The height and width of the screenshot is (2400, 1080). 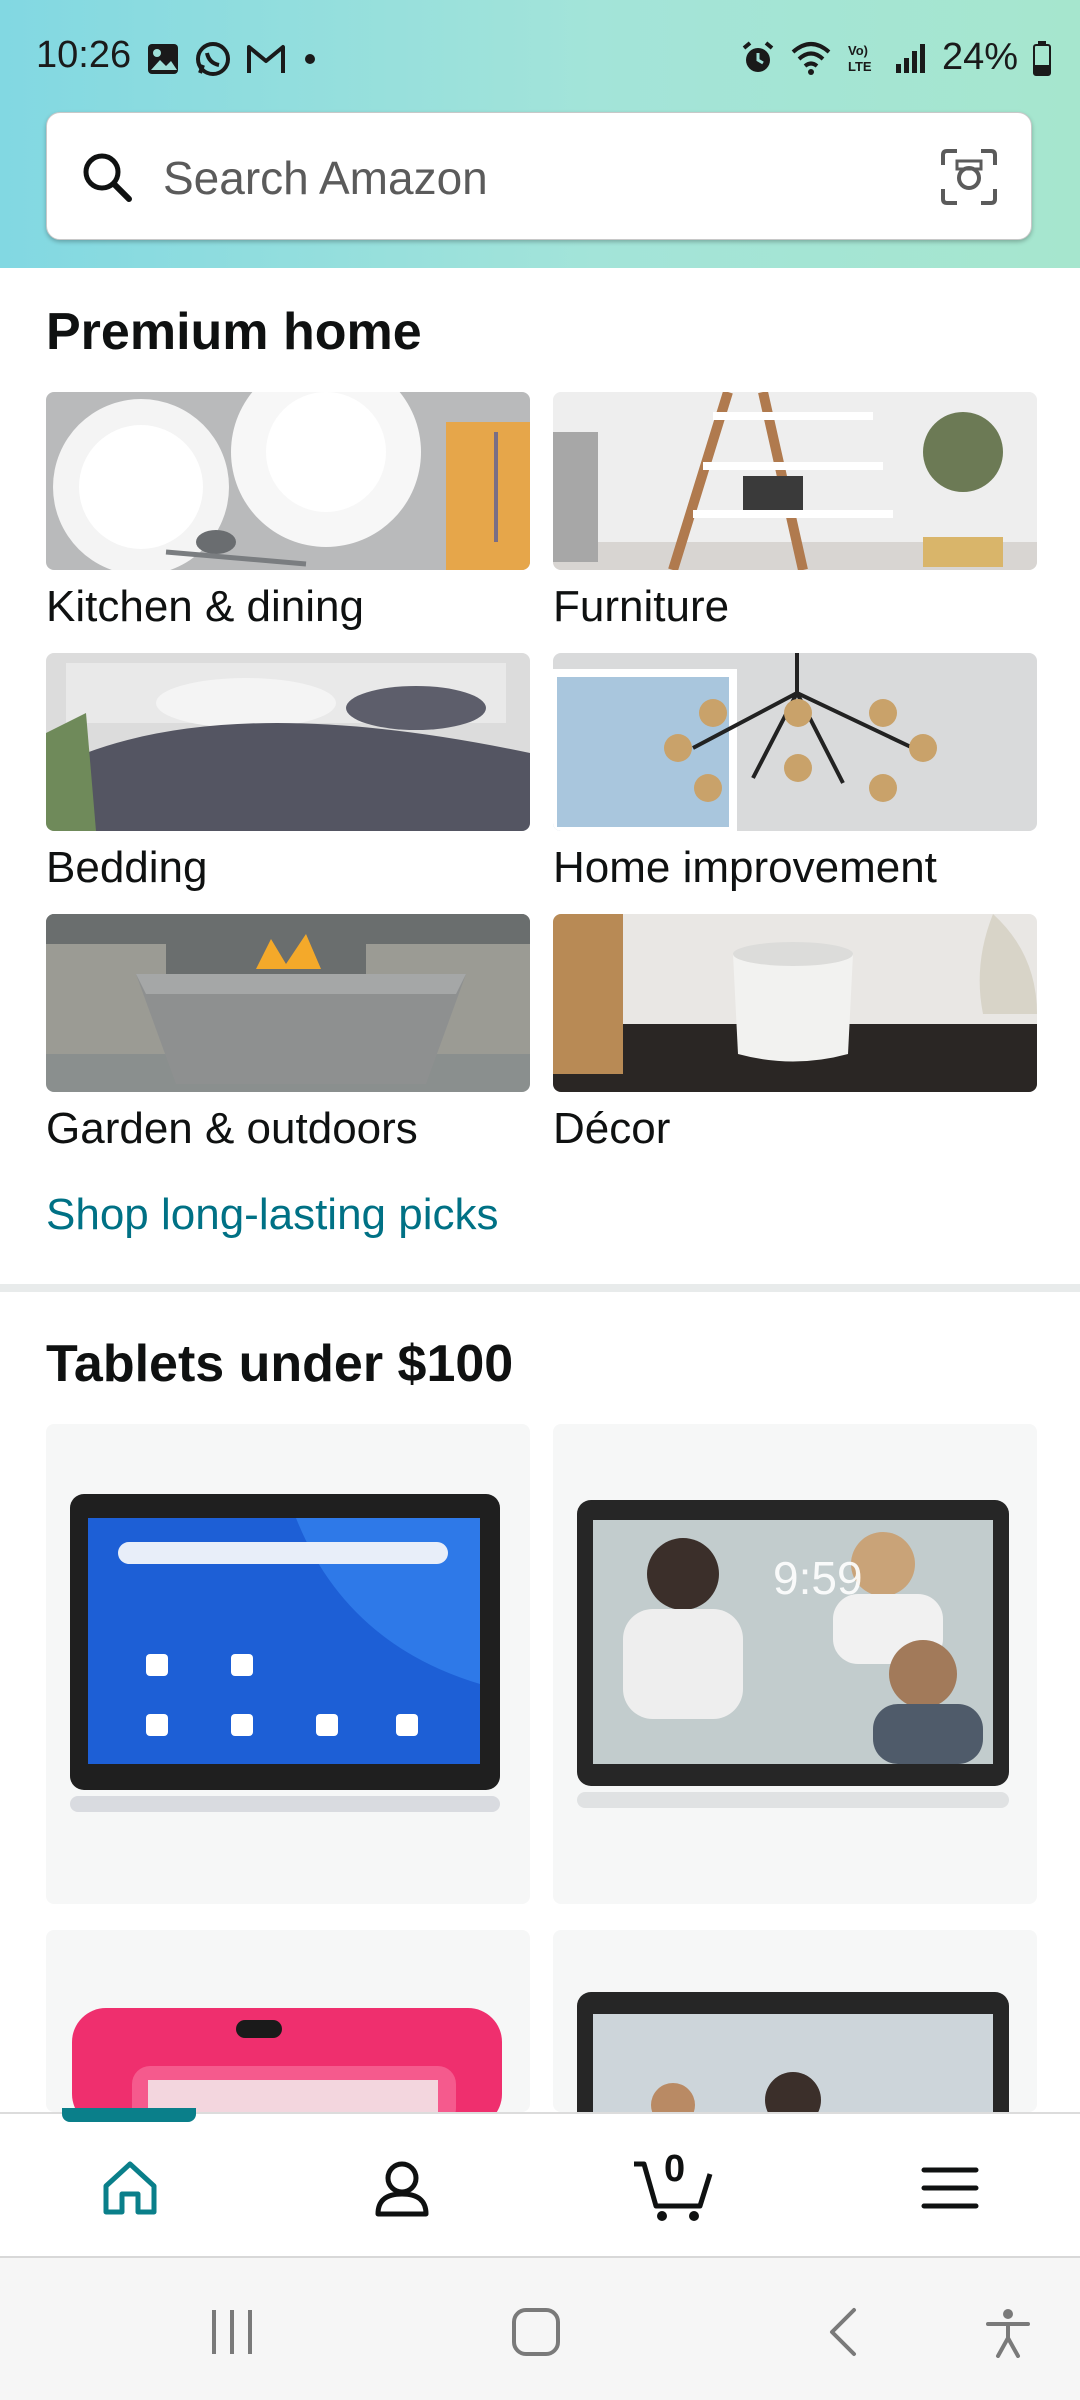 I want to click on system-navigation-bar, so click(x=540, y=2328).